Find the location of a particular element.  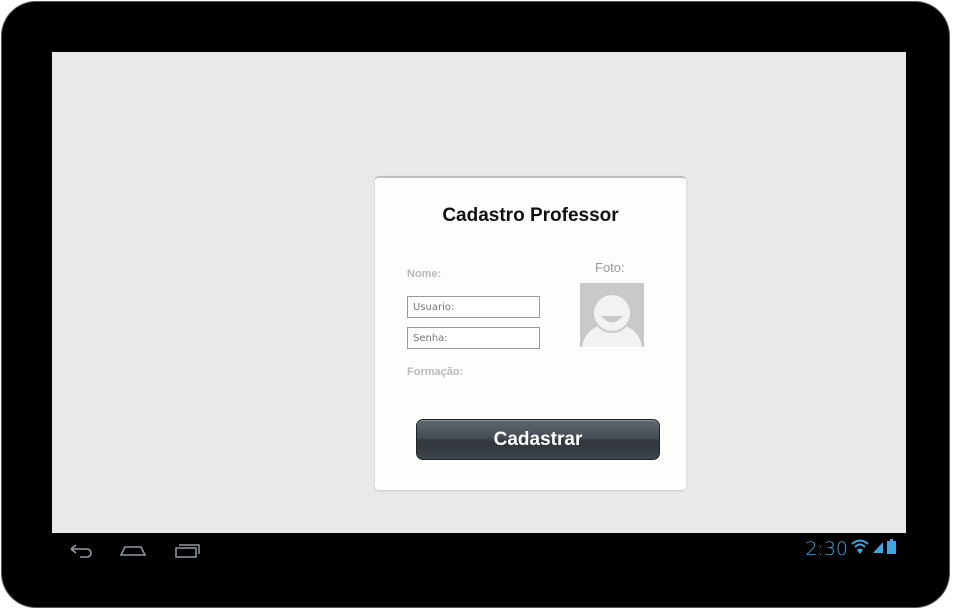

formacao-label: Formação: is located at coordinates (435, 372).